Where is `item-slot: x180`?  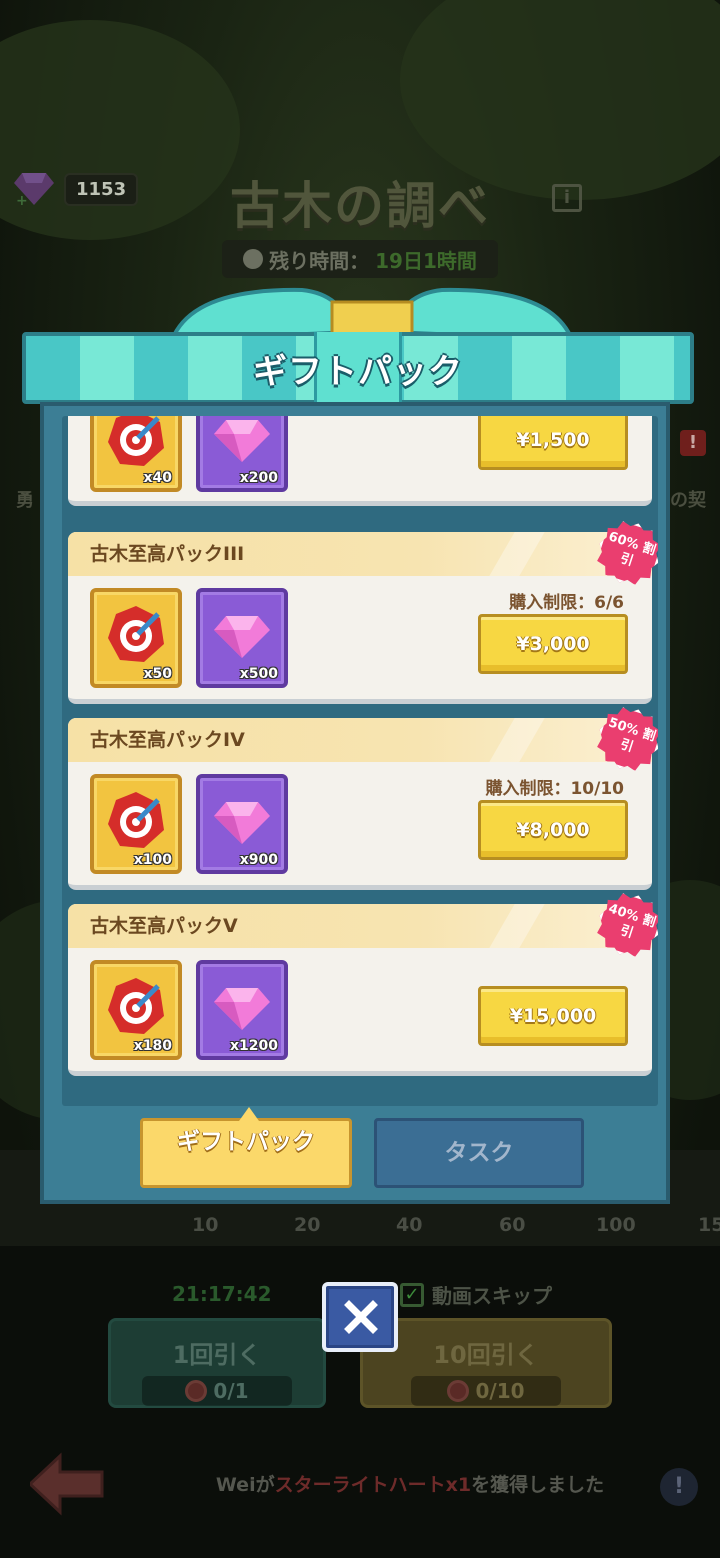
item-slot: x180 is located at coordinates (136, 1010).